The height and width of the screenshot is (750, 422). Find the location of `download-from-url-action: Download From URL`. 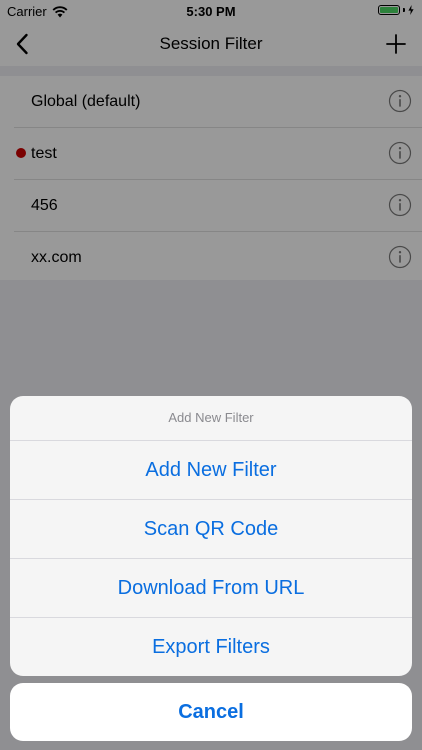

download-from-url-action: Download From URL is located at coordinates (211, 588).